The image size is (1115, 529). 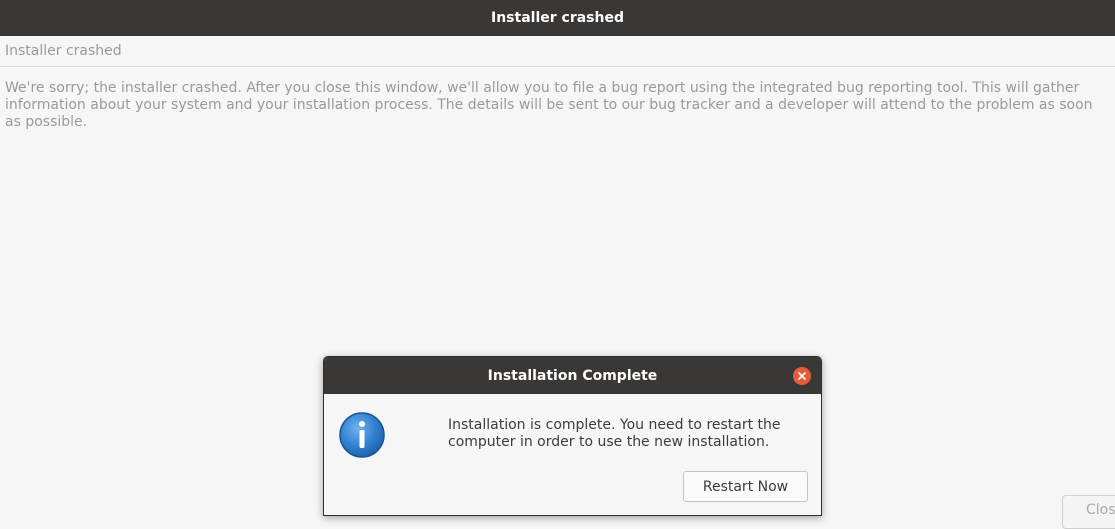 What do you see at coordinates (63, 51) in the screenshot?
I see `subheader-text: Installer crashed` at bounding box center [63, 51].